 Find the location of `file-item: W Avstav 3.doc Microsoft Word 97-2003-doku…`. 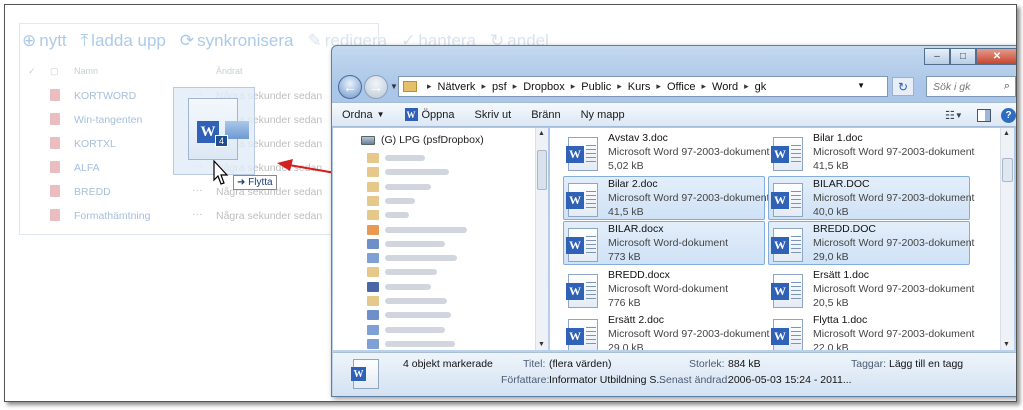

file-item: W Avstav 3.doc Microsoft Word 97-2003-doku… is located at coordinates (666, 152).